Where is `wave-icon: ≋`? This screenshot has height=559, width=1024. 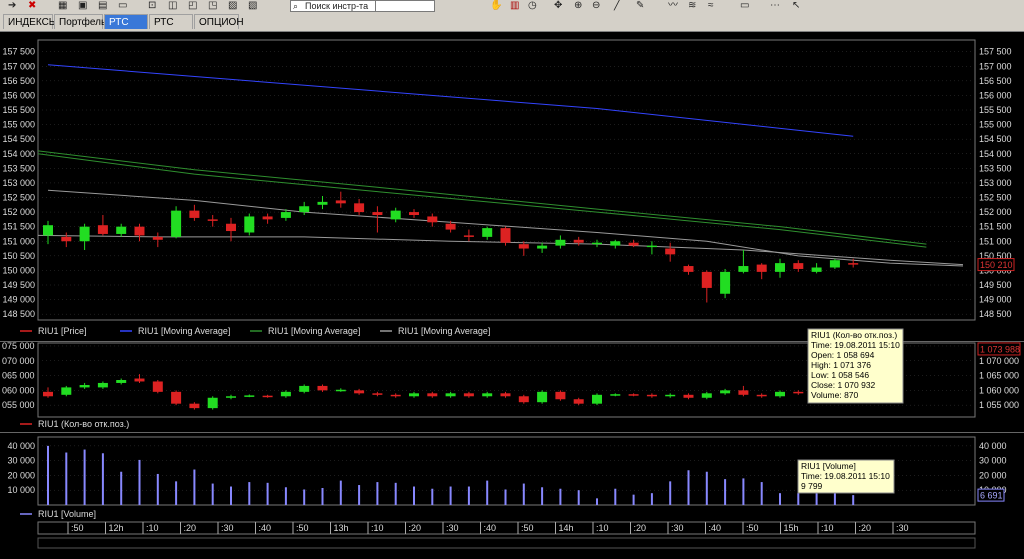
wave-icon: ≋ is located at coordinates (692, 5).